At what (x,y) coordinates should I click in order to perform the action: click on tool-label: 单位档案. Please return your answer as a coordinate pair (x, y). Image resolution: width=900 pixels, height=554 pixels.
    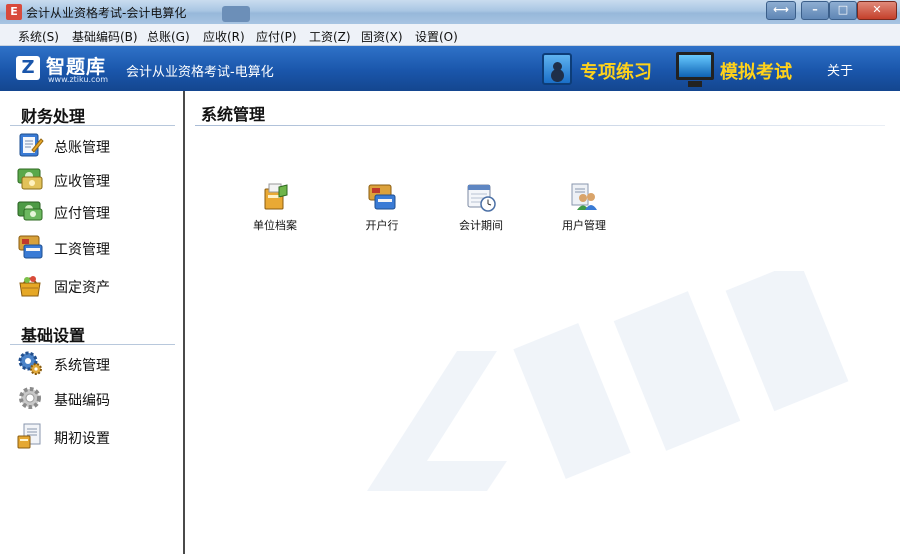
    Looking at the image, I should click on (275, 225).